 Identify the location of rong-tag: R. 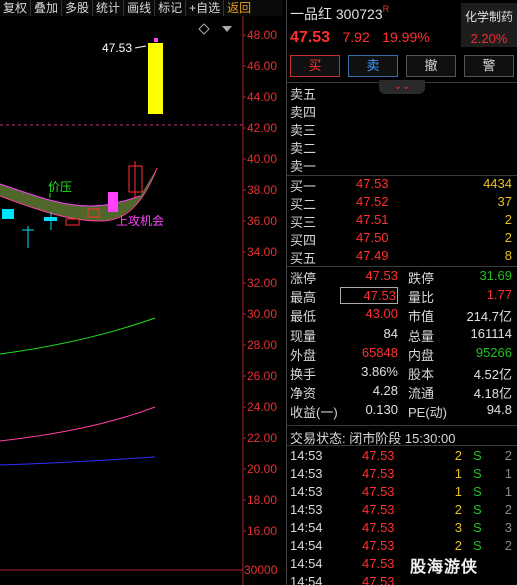
(386, 9).